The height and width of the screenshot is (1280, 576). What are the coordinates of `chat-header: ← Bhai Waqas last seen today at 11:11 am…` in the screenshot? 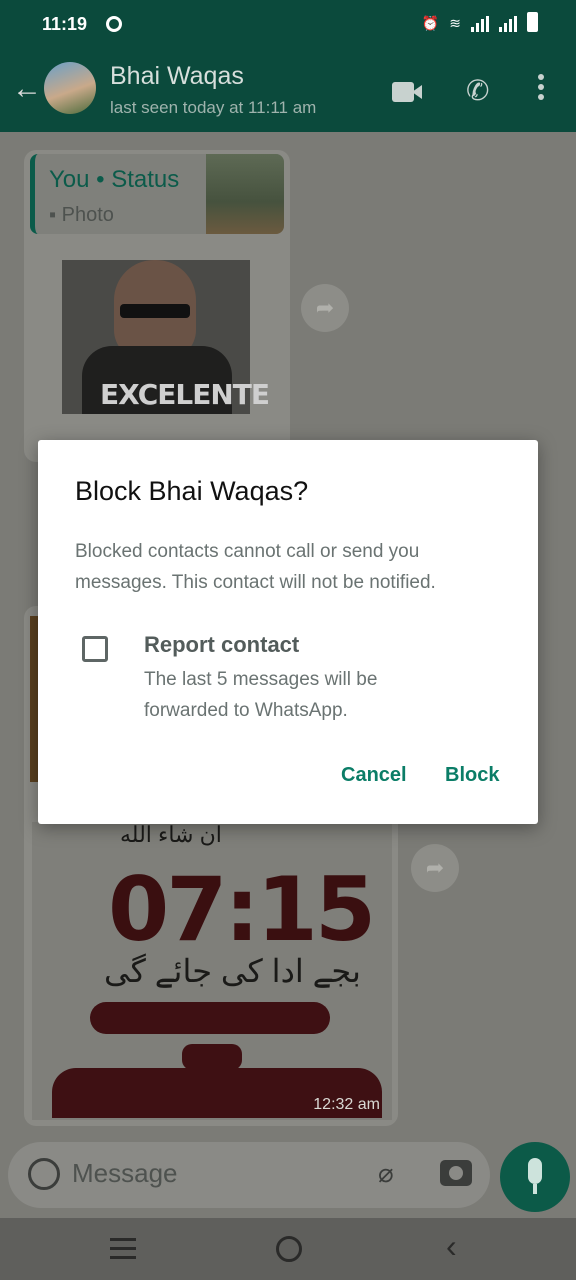 It's located at (288, 91).